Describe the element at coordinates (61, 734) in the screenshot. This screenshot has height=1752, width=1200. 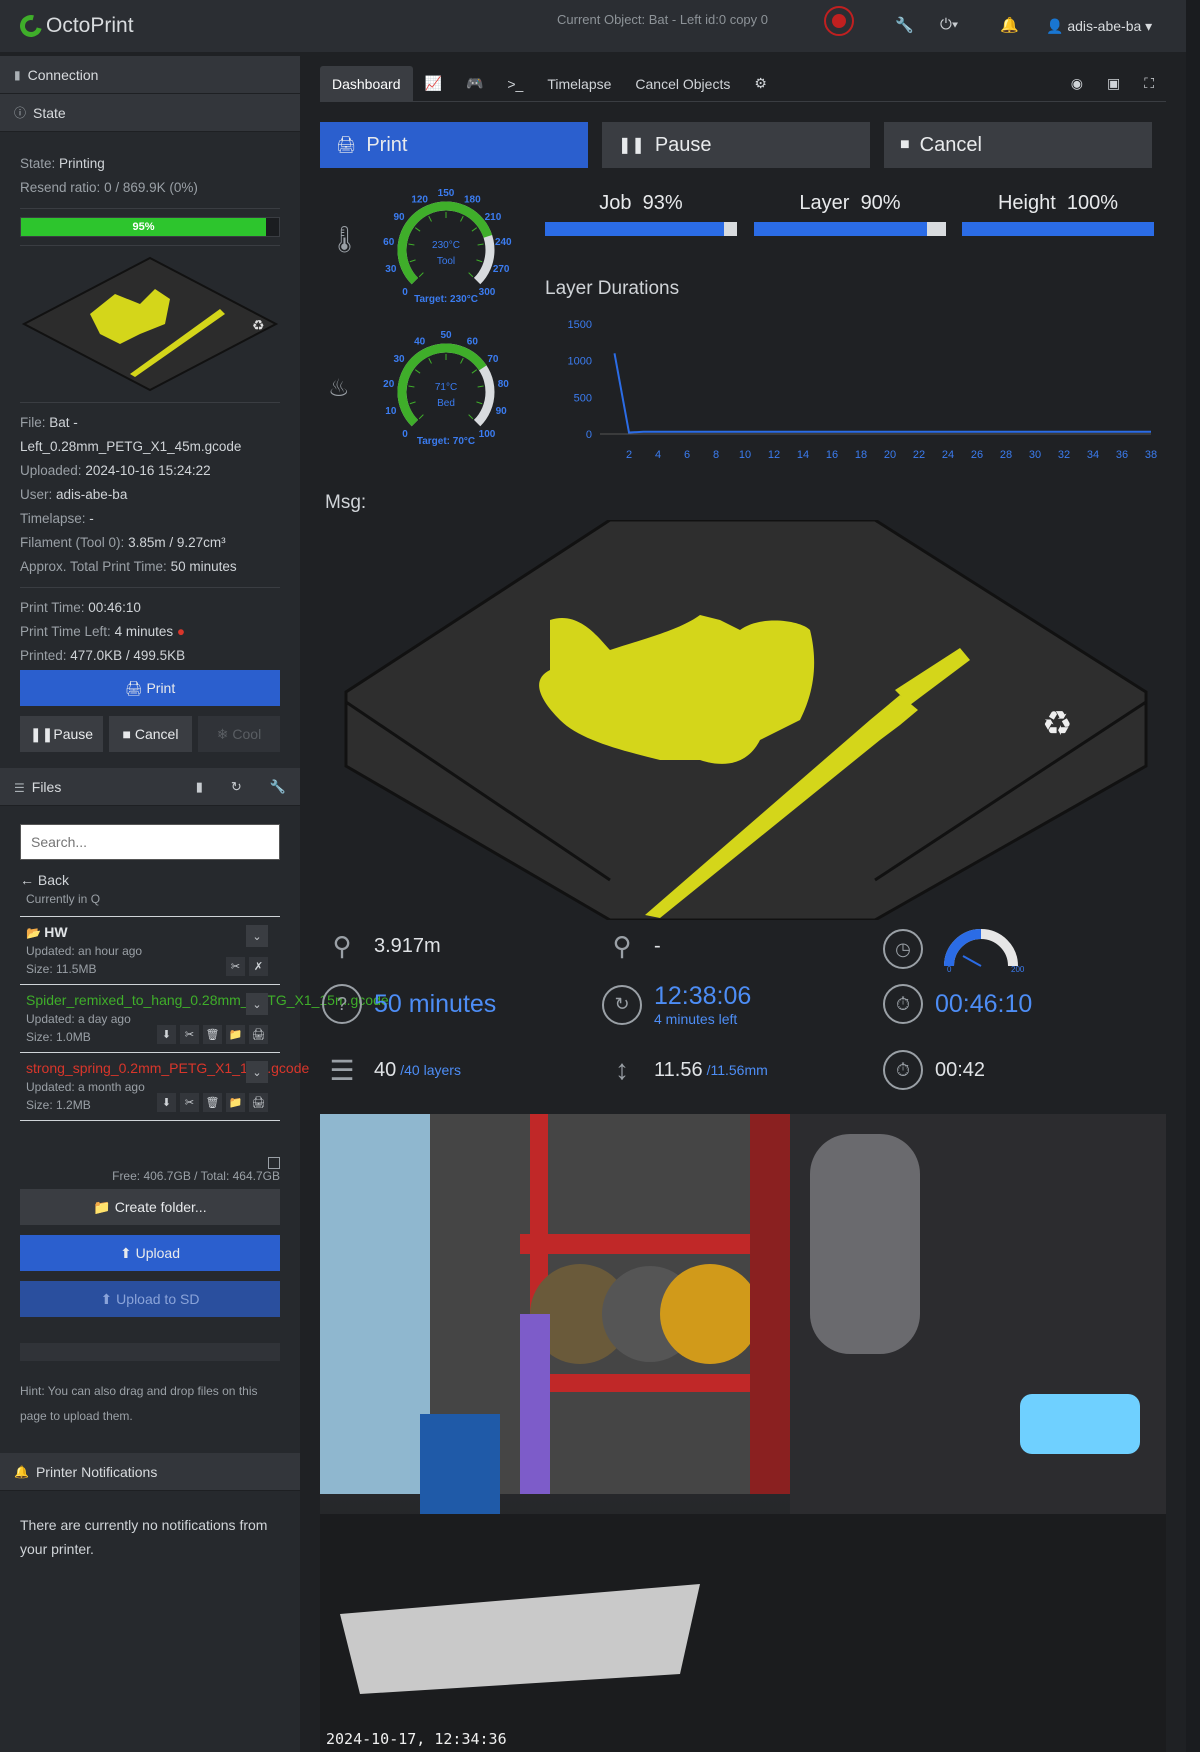
I see `sidebar-pause-button: ❚❚ Pause` at that location.